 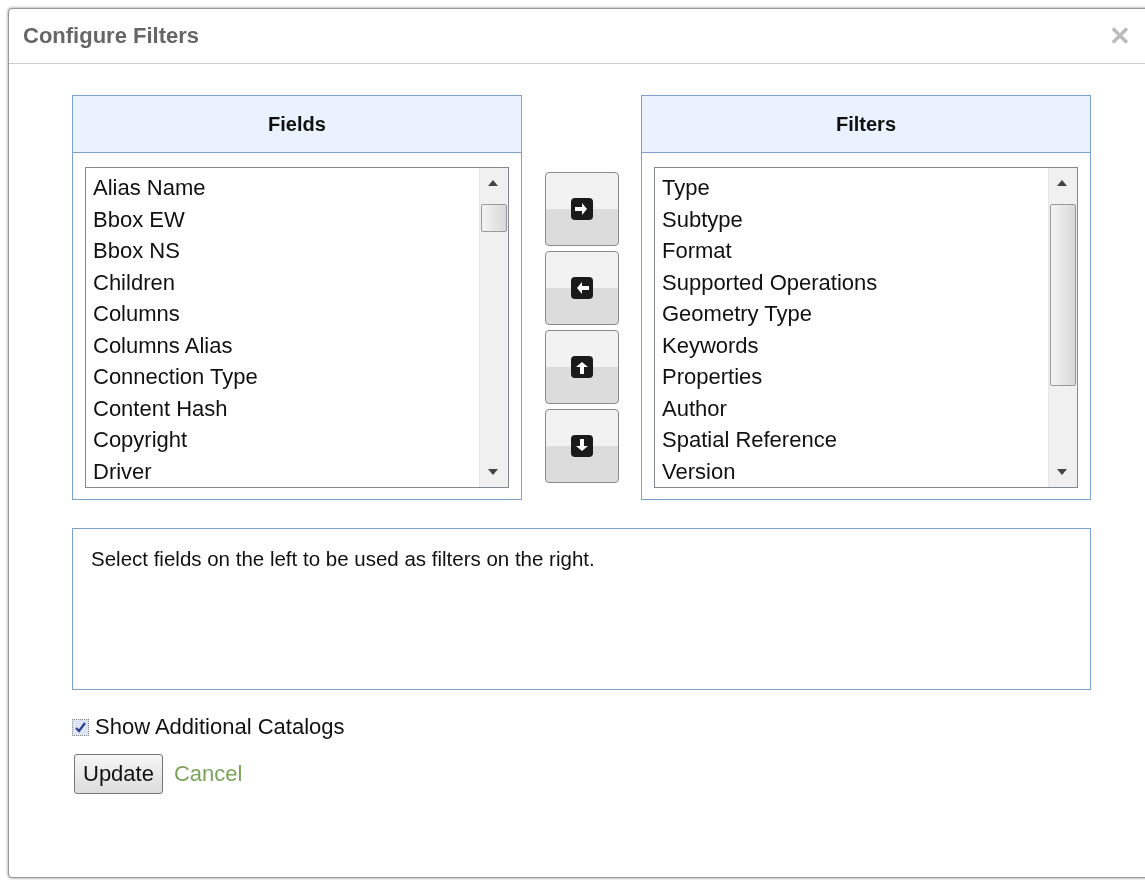 What do you see at coordinates (282, 251) in the screenshot?
I see `list-item: Bbox NS` at bounding box center [282, 251].